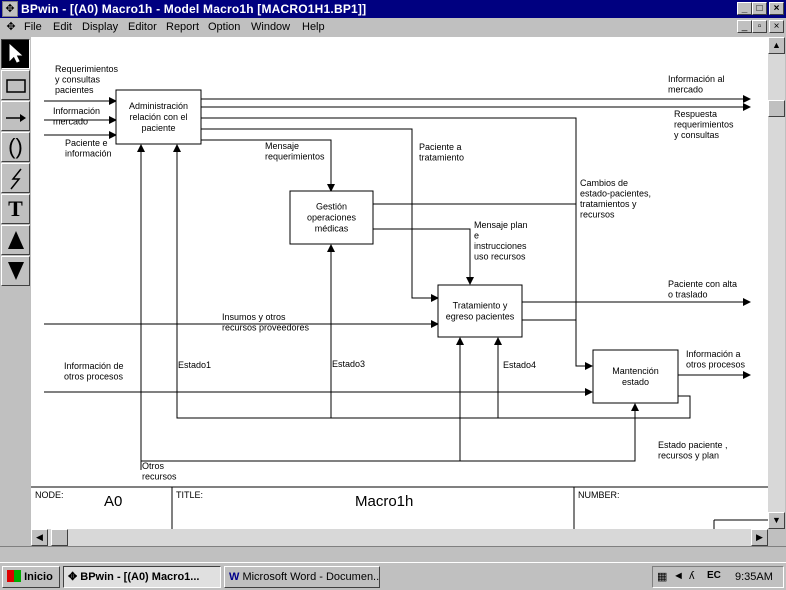 The height and width of the screenshot is (590, 786). I want to click on document-icon: ✥, so click(11, 27).